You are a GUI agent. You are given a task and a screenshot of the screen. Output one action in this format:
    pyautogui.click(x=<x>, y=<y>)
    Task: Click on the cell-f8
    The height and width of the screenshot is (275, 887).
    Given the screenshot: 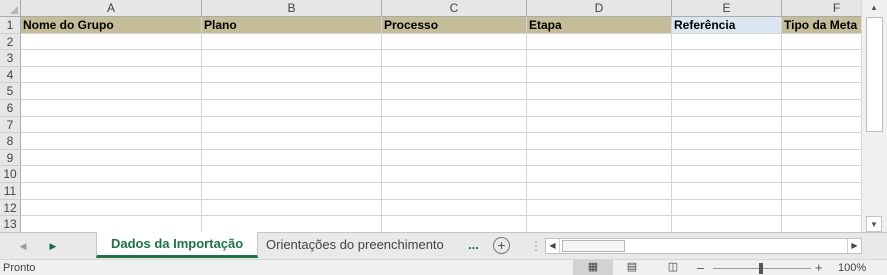 What is the action you would take?
    pyautogui.click(x=821, y=141)
    